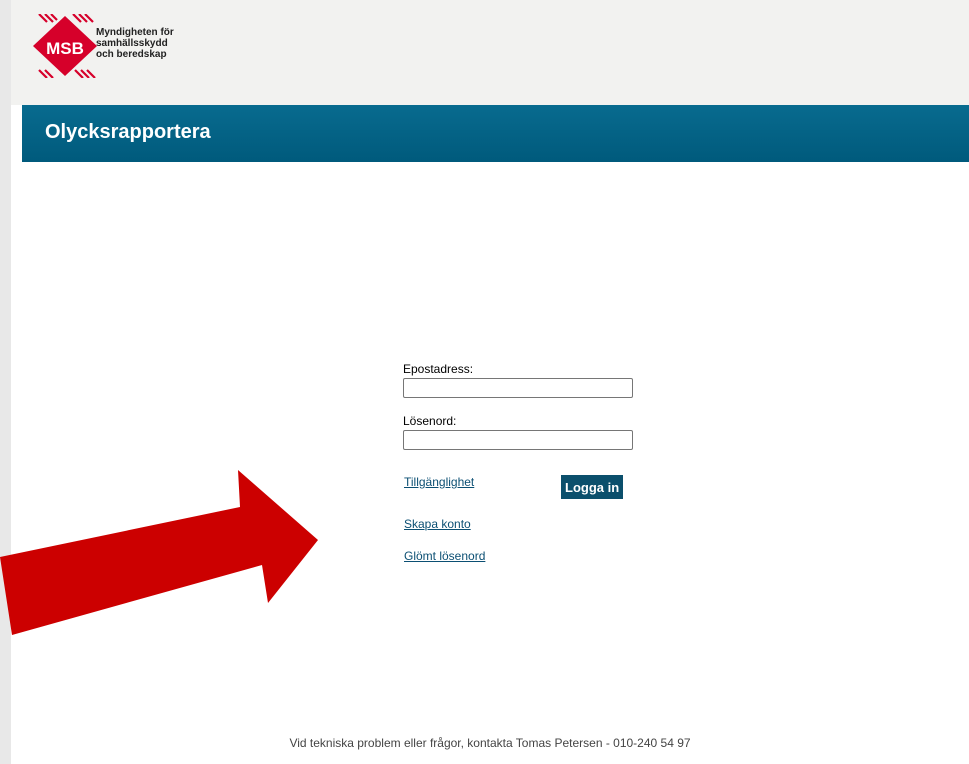 The image size is (969, 764). What do you see at coordinates (65, 48) in the screenshot?
I see `logo-abbr: MSB` at bounding box center [65, 48].